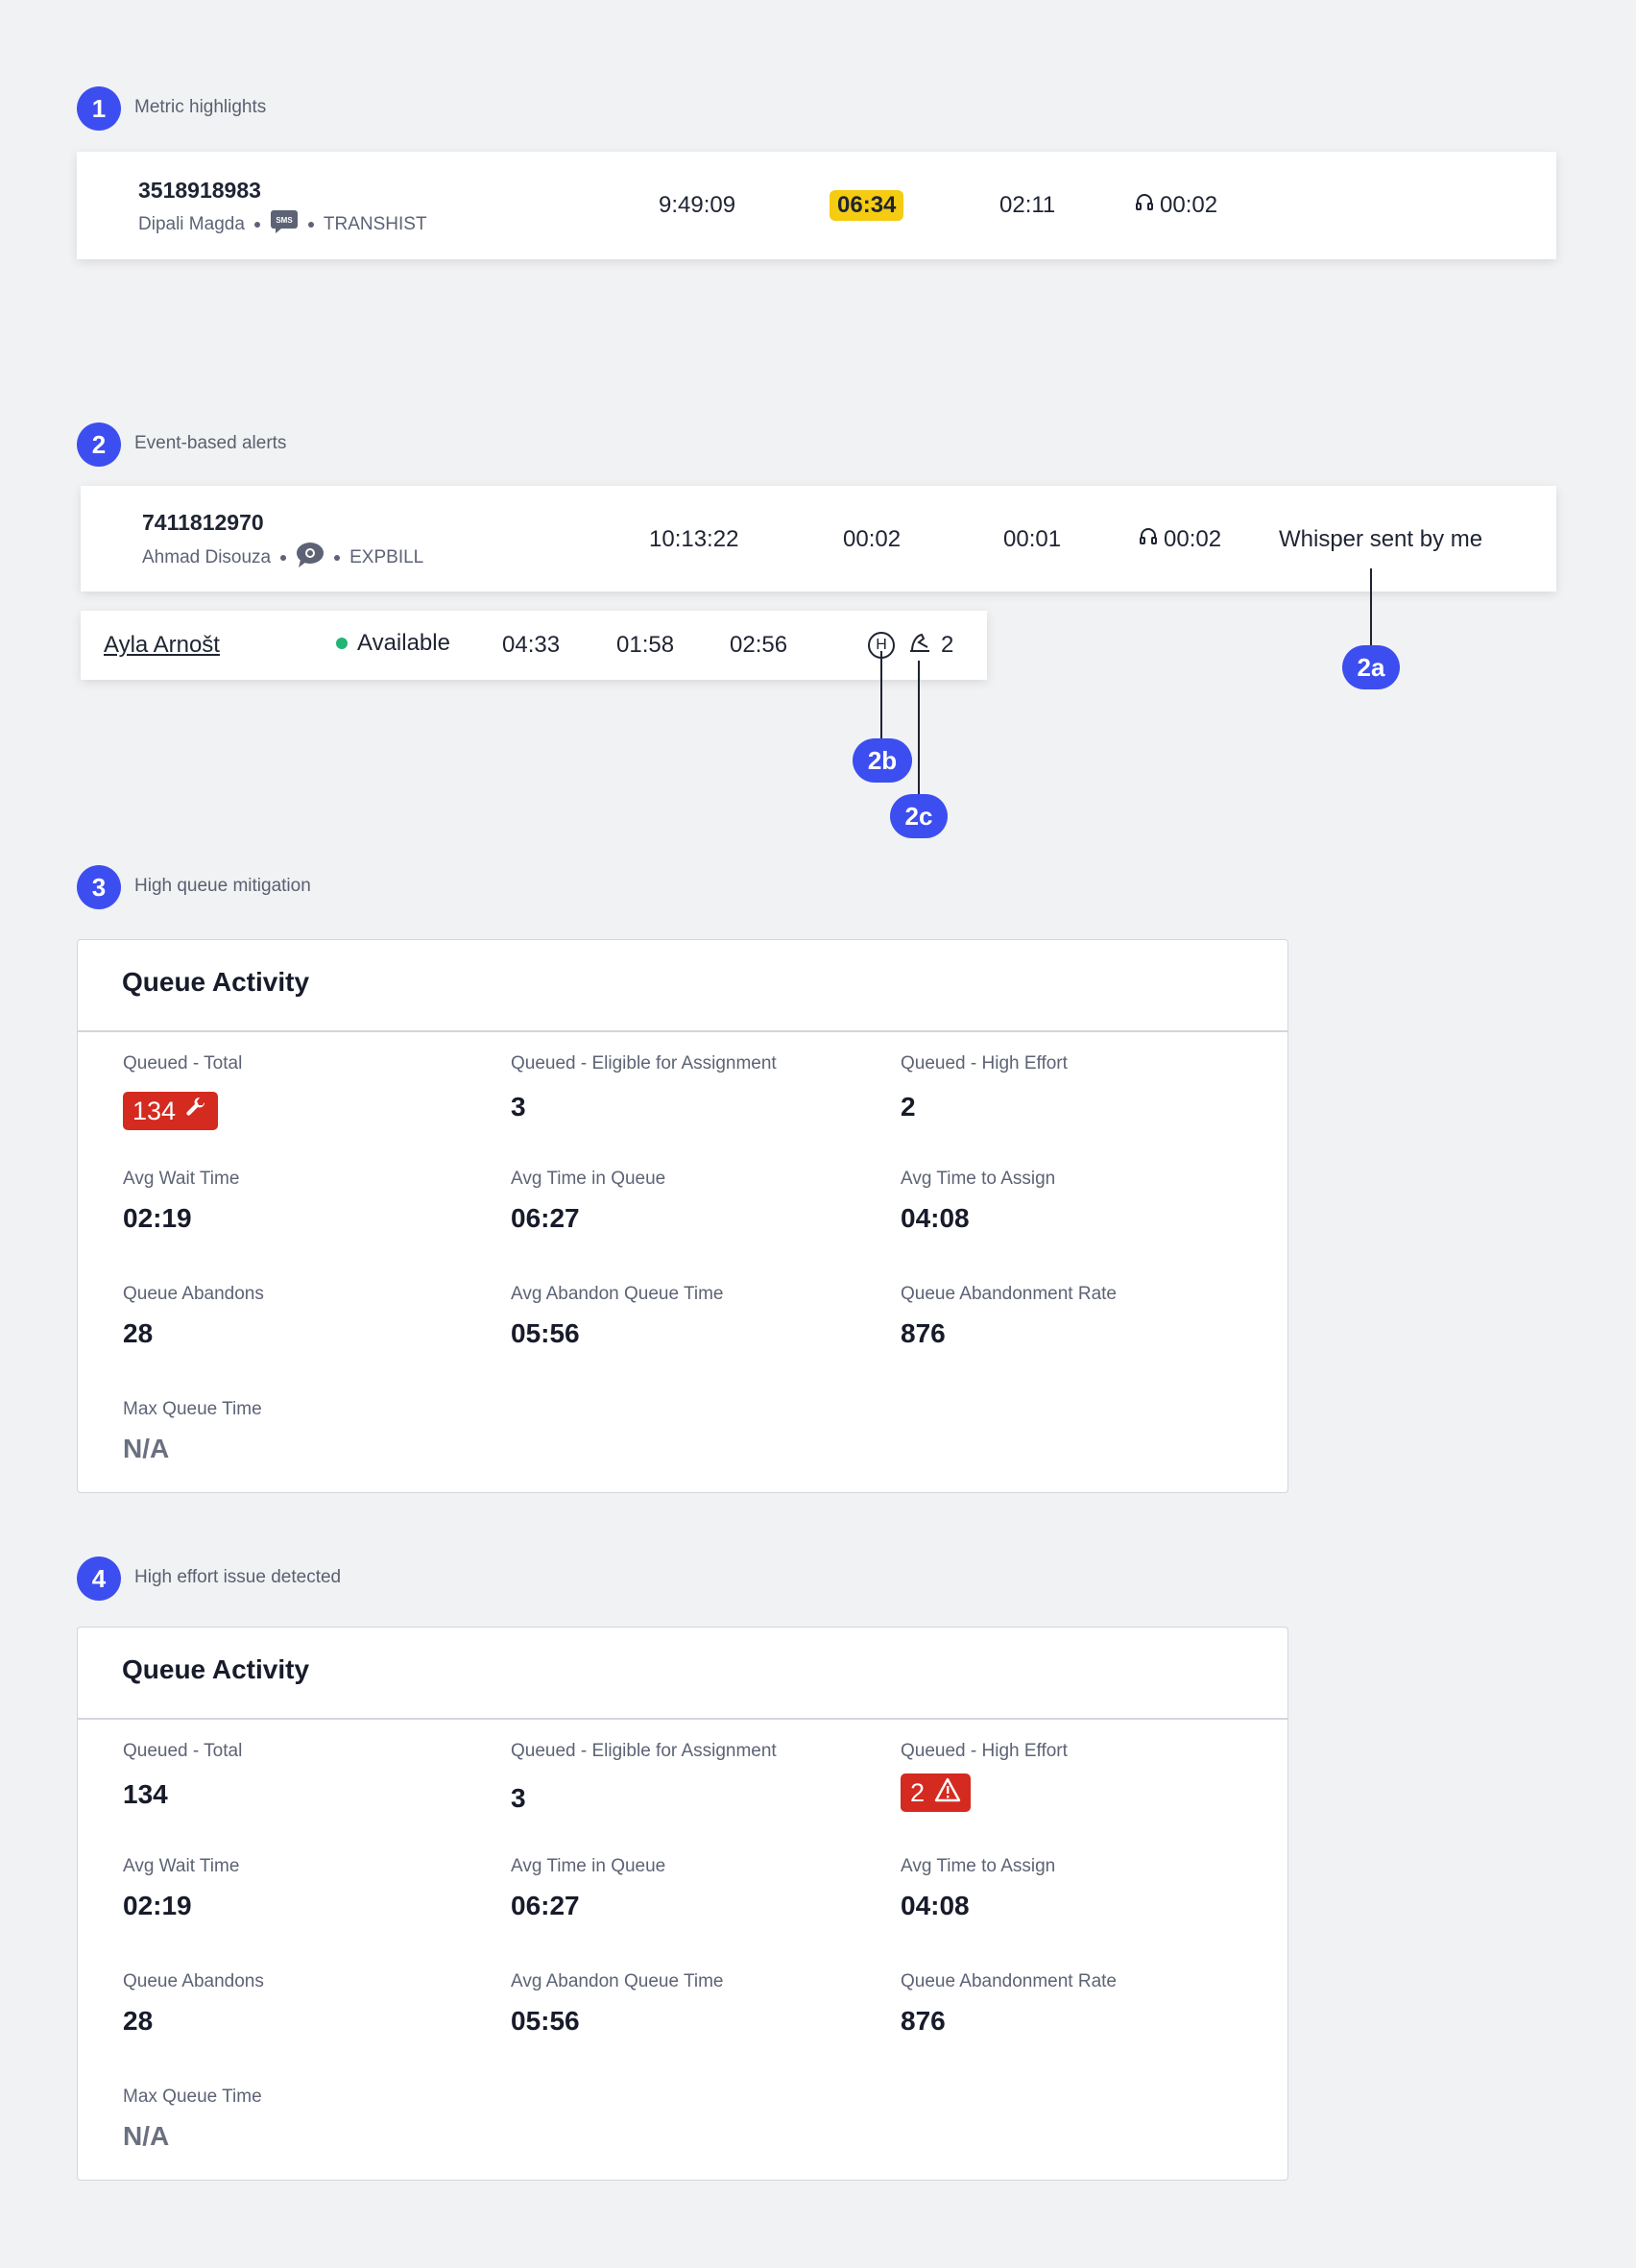  What do you see at coordinates (375, 224) in the screenshot?
I see `queue-name: TRANSHIST` at bounding box center [375, 224].